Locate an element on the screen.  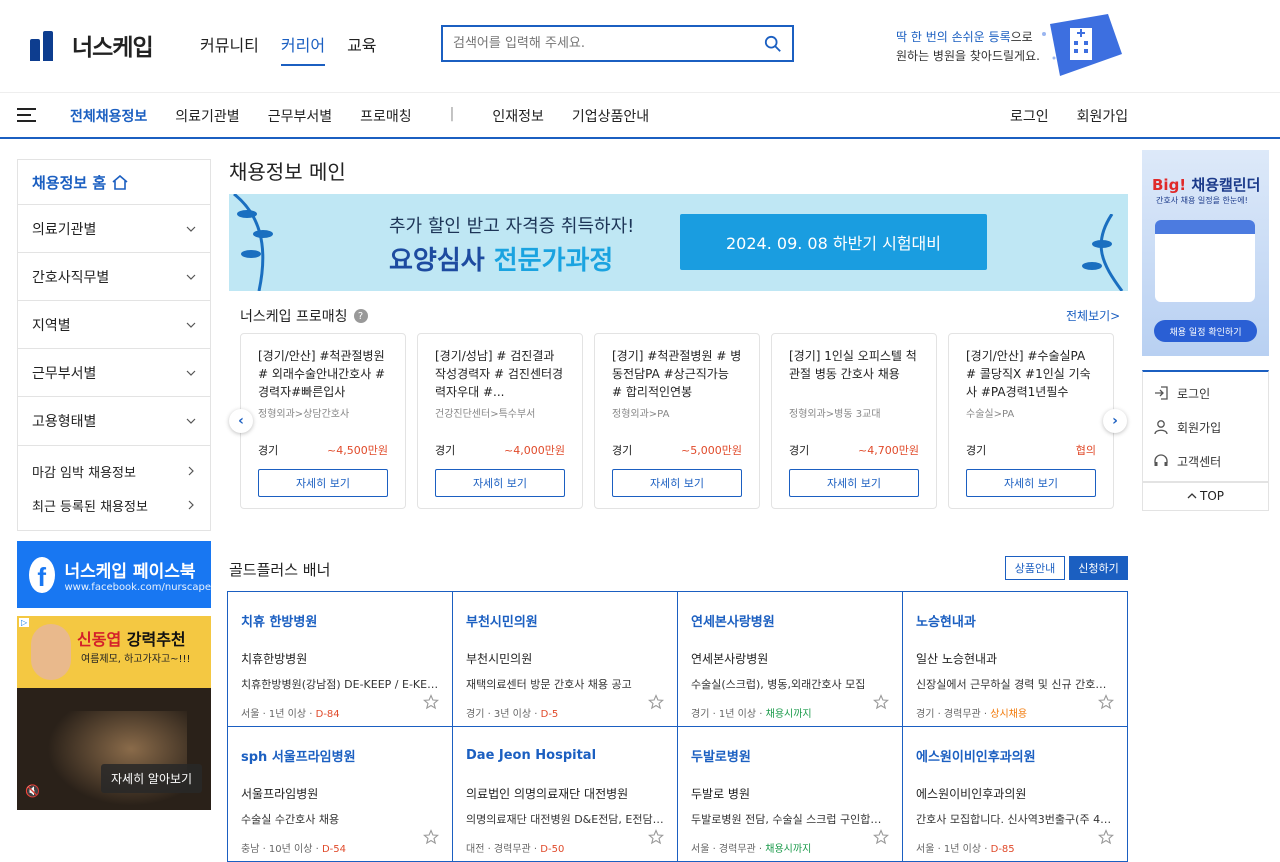
mute-icon: 🔇 is located at coordinates (32, 791).